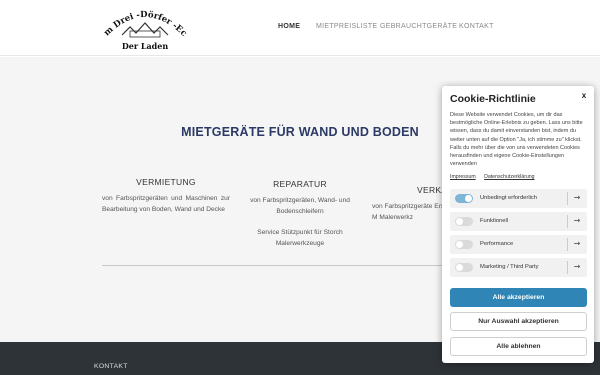 The image size is (600, 375). I want to click on close-icon: x, so click(584, 96).